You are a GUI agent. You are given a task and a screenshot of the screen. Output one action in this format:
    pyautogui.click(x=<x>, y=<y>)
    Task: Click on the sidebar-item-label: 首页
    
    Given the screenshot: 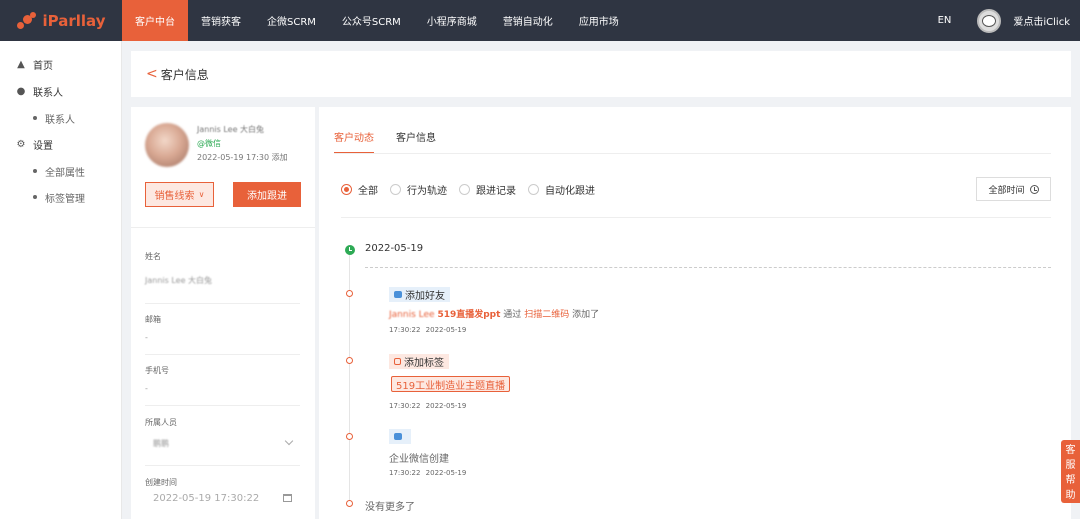 What is the action you would take?
    pyautogui.click(x=43, y=66)
    